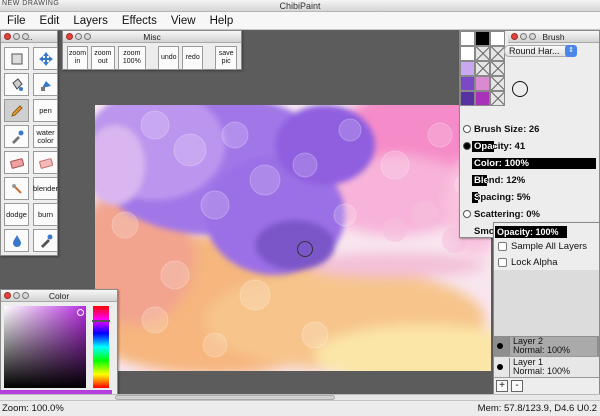  Describe the element at coordinates (529, 180) in the screenshot. I see `blend-slider: Blend: 12%` at that location.